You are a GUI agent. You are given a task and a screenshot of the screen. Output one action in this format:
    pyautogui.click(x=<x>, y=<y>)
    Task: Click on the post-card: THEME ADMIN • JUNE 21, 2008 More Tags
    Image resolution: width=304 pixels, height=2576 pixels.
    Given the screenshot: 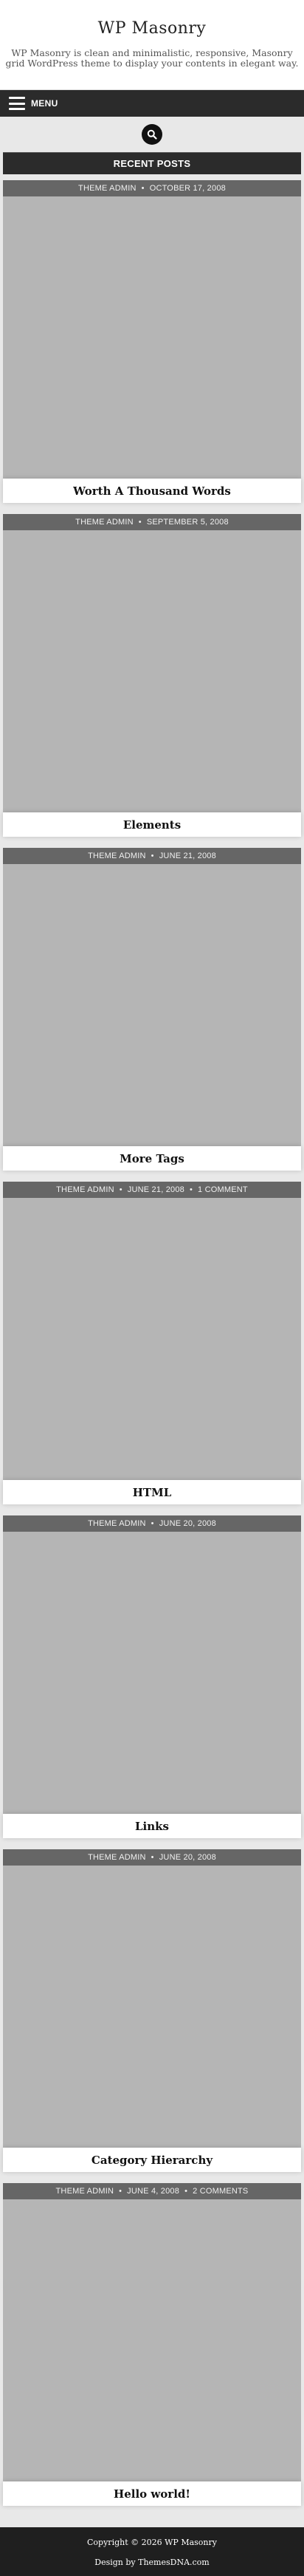 What is the action you would take?
    pyautogui.click(x=152, y=1009)
    